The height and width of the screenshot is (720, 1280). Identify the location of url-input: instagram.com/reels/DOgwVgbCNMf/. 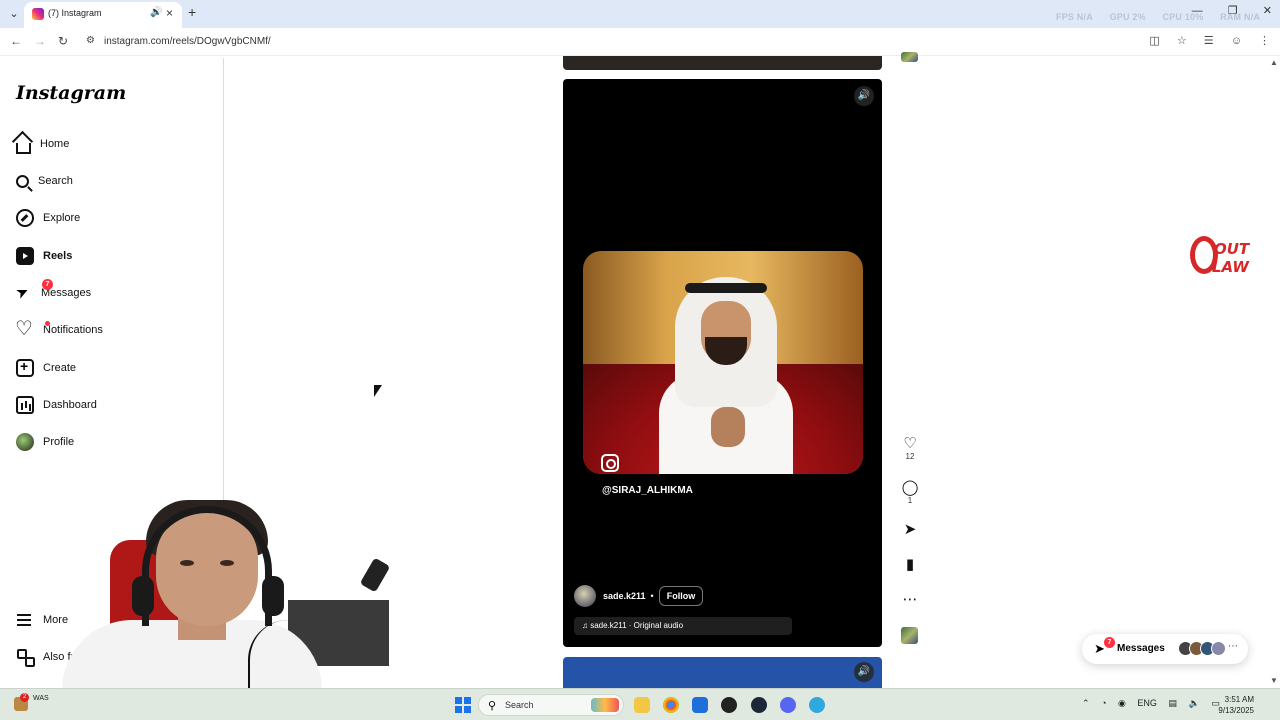
(187, 41).